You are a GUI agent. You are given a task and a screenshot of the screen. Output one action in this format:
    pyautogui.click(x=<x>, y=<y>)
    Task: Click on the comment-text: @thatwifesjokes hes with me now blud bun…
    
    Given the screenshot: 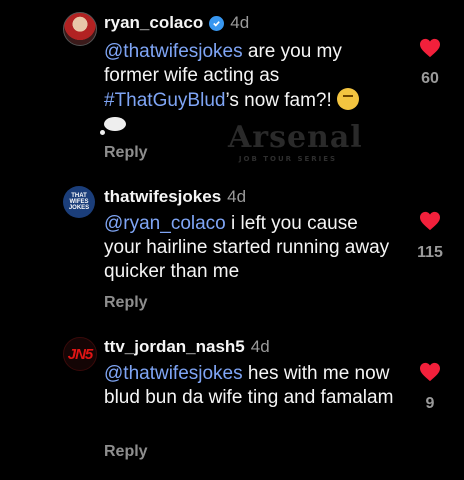 What is the action you would take?
    pyautogui.click(x=249, y=385)
    